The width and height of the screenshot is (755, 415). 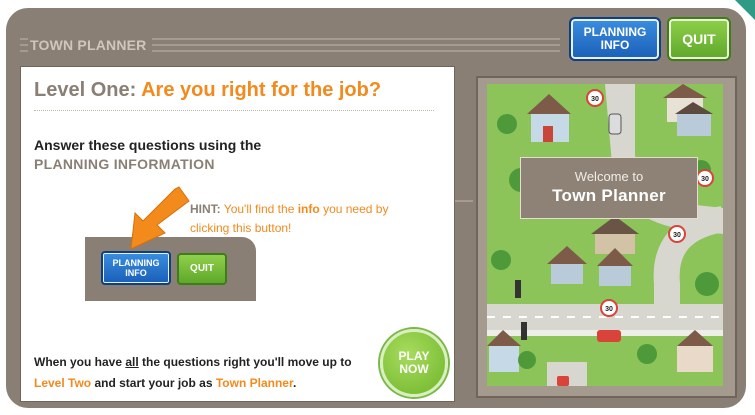 I want to click on preview-quit-button: QUIT, so click(x=202, y=269).